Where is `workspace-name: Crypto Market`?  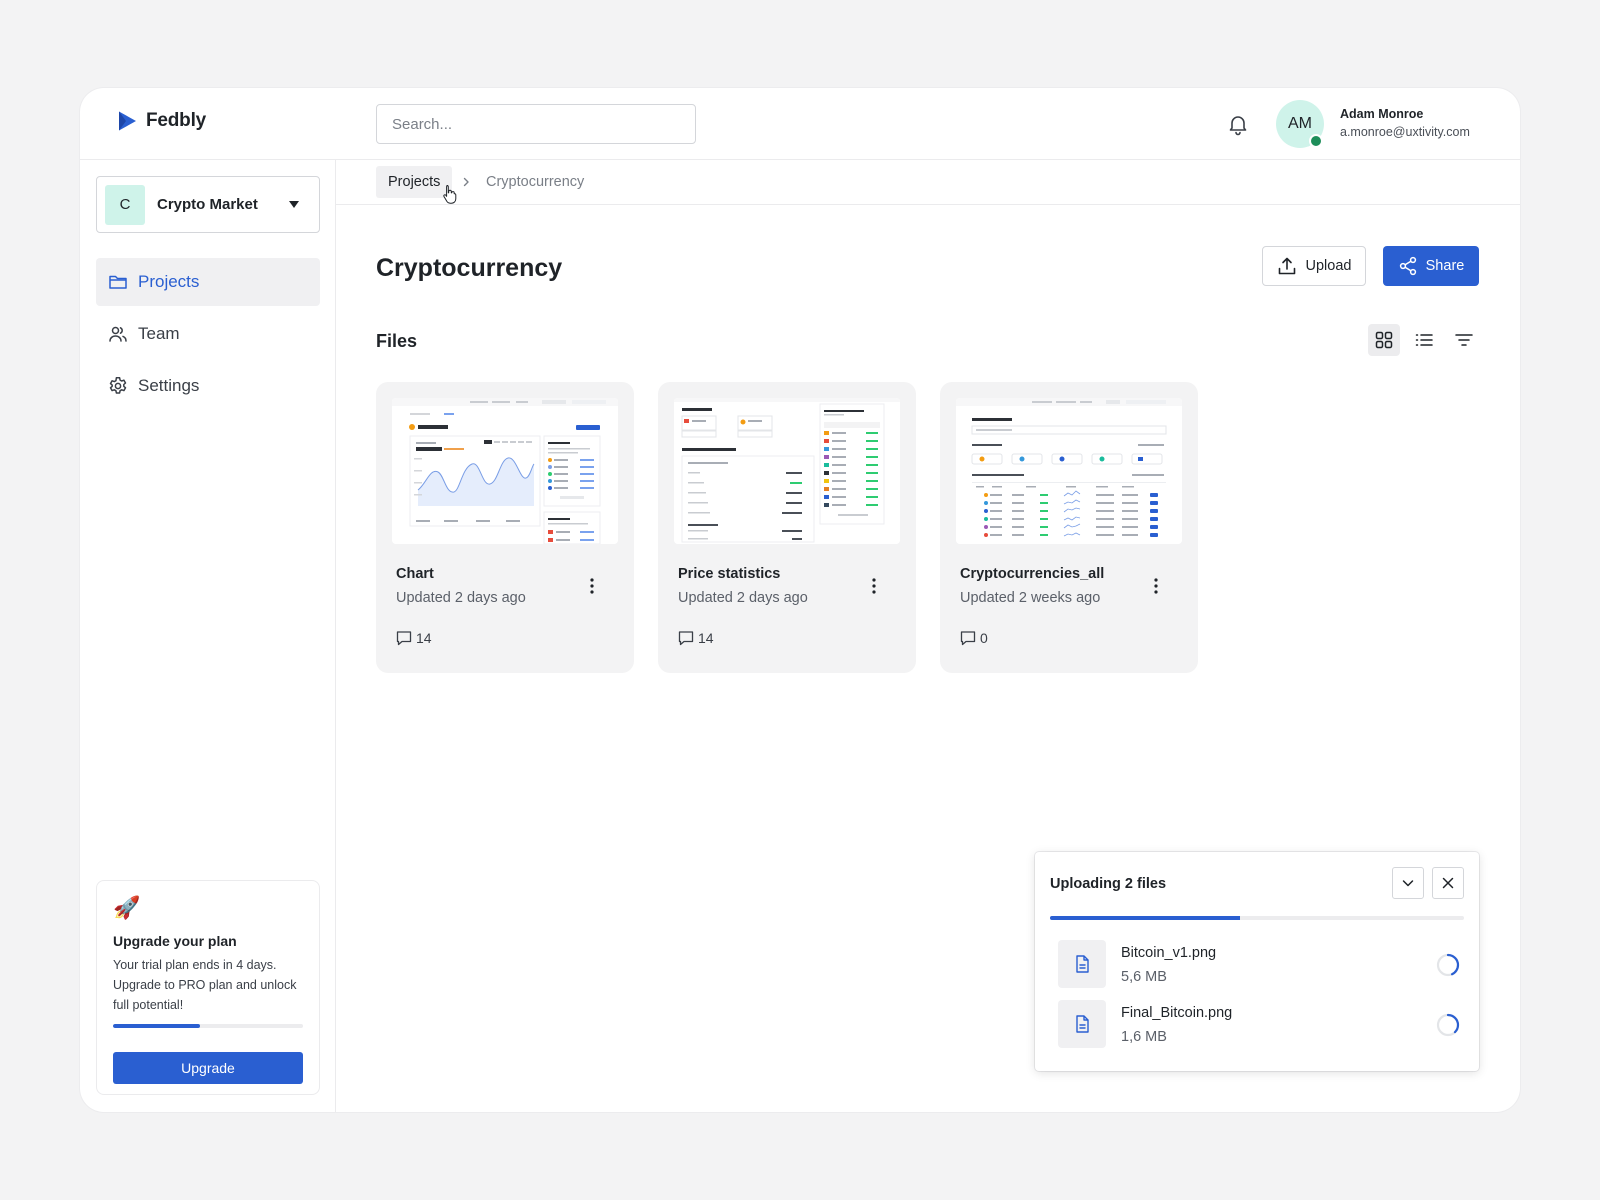
workspace-name: Crypto Market is located at coordinates (207, 204).